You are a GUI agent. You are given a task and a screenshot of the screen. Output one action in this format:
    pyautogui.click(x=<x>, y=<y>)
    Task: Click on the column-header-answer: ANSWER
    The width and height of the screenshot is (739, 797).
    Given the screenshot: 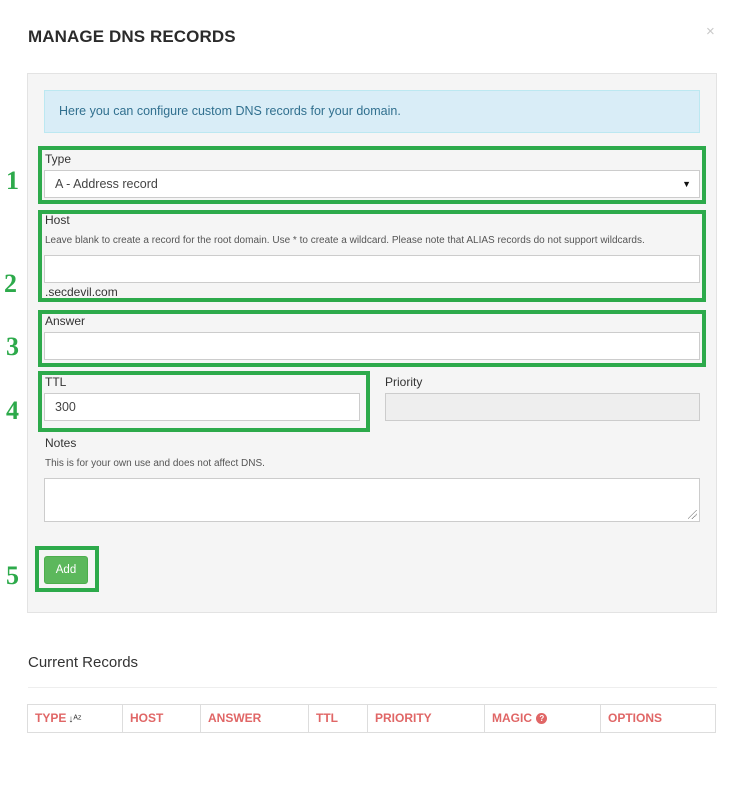 What is the action you would take?
    pyautogui.click(x=255, y=718)
    